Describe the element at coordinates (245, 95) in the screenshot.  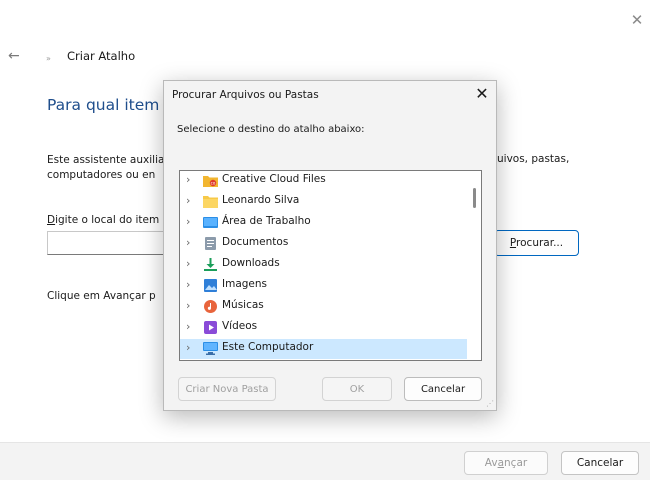
I see `dialog-title: Procurar Arquivos ou Pastas` at that location.